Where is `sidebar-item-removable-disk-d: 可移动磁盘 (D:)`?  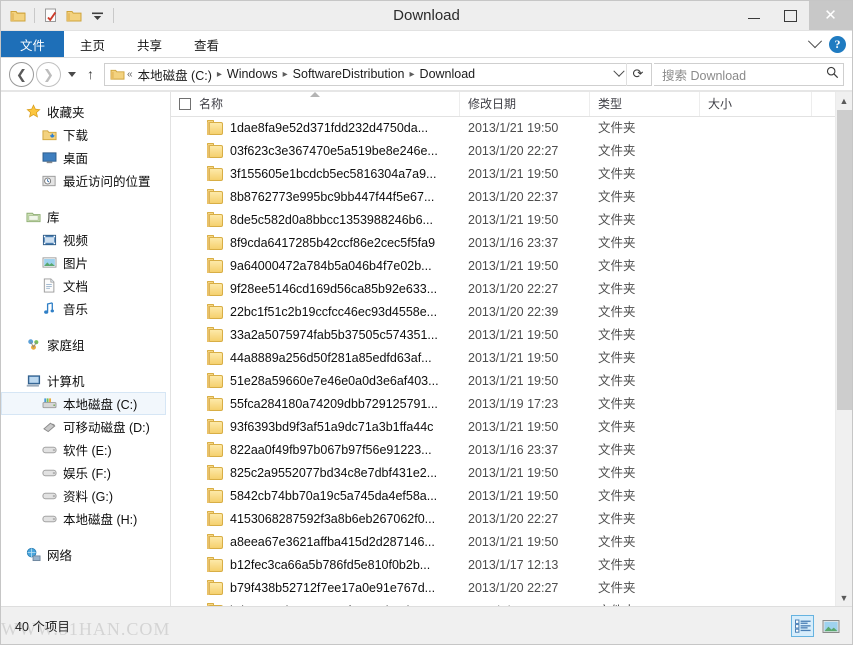 sidebar-item-removable-disk-d: 可移动磁盘 (D:) is located at coordinates (85, 426).